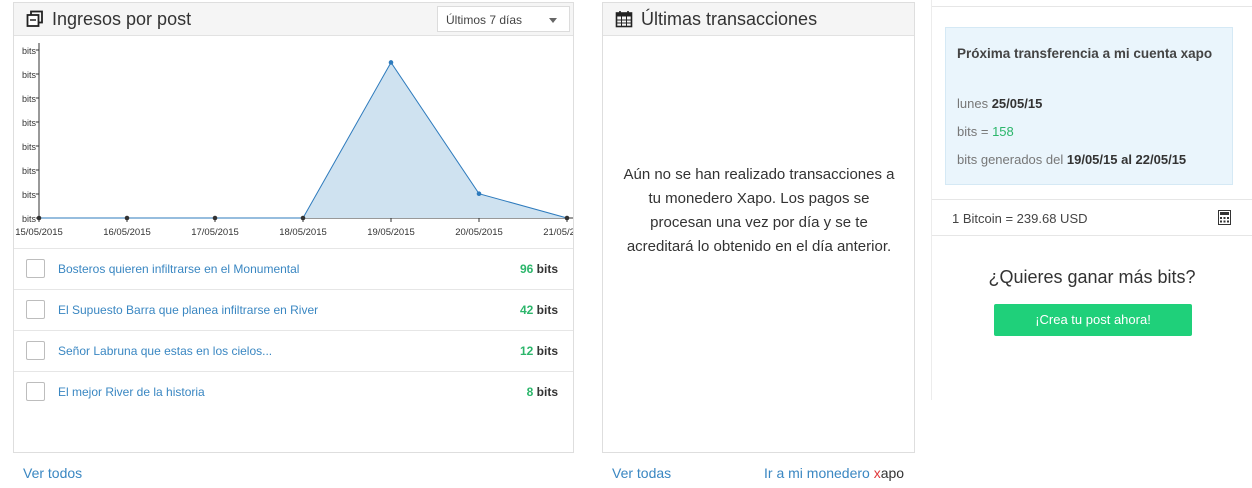 The height and width of the screenshot is (488, 1252). Describe the element at coordinates (526, 351) in the screenshot. I see `post-amount-value: 12` at that location.